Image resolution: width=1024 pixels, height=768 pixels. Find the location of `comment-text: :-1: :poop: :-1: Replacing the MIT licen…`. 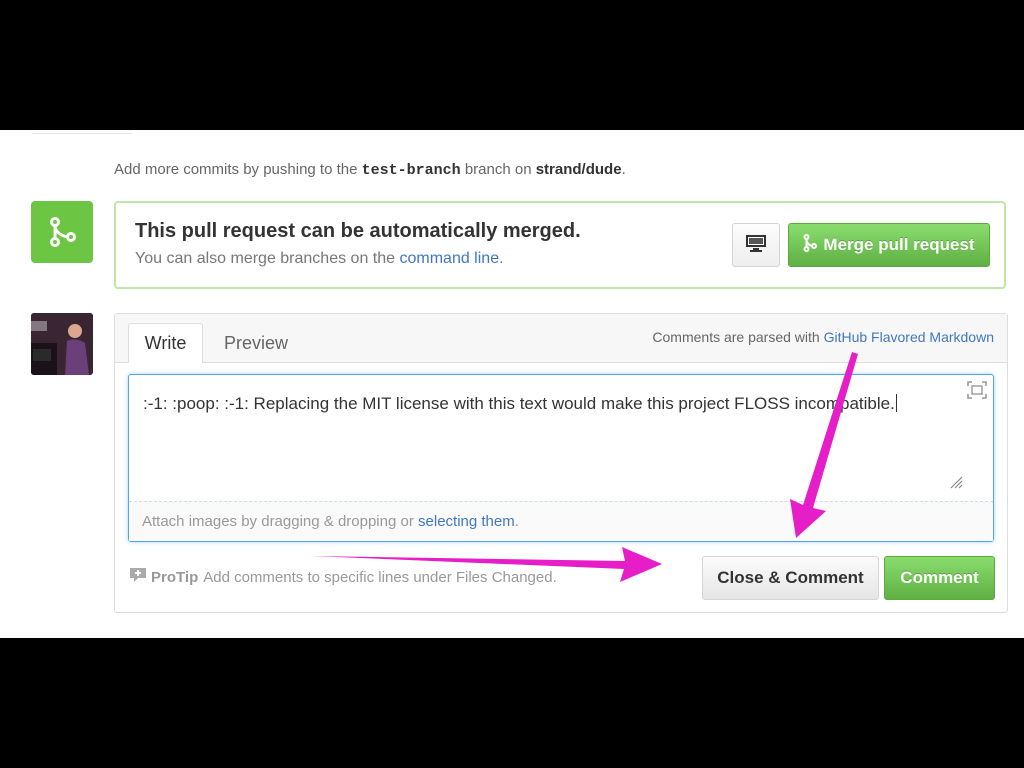

comment-text: :-1: :poop: :-1: Replacing the MIT licen… is located at coordinates (520, 404).